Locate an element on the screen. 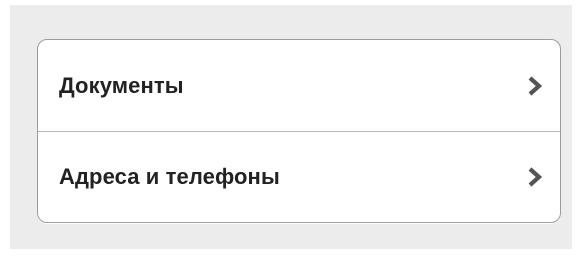 This screenshot has height=257, width=577. menu-item-label: Адреса и телефоны is located at coordinates (169, 176).